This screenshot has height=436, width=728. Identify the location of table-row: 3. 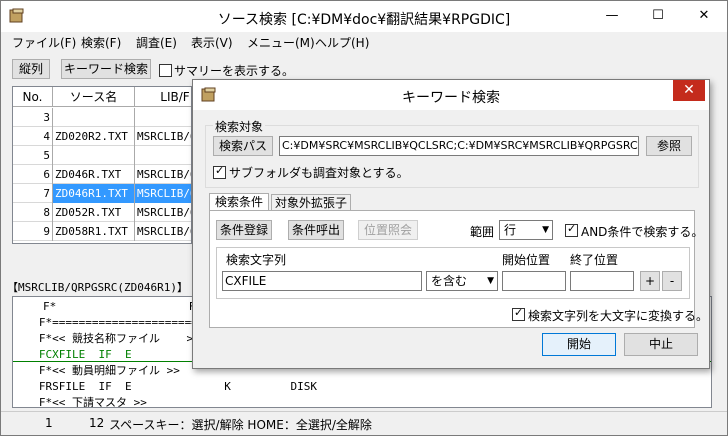
(102, 117).